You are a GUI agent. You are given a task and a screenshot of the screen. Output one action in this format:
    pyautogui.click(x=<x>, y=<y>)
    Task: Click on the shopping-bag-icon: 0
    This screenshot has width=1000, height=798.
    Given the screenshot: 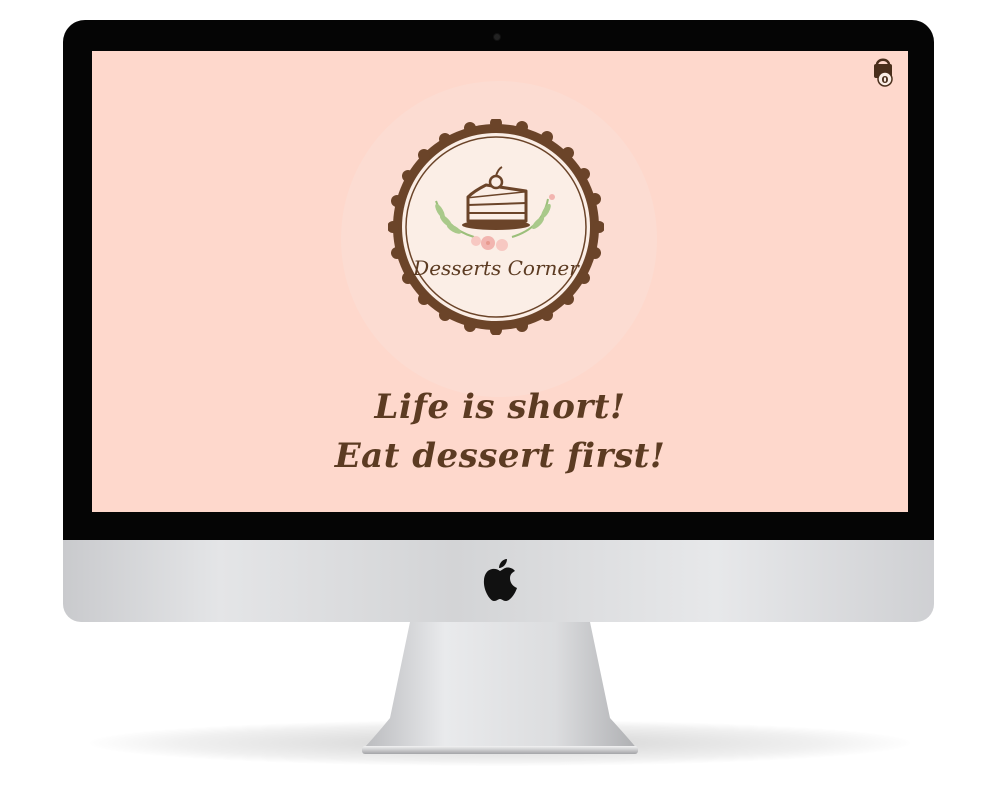 What is the action you would take?
    pyautogui.click(x=883, y=71)
    